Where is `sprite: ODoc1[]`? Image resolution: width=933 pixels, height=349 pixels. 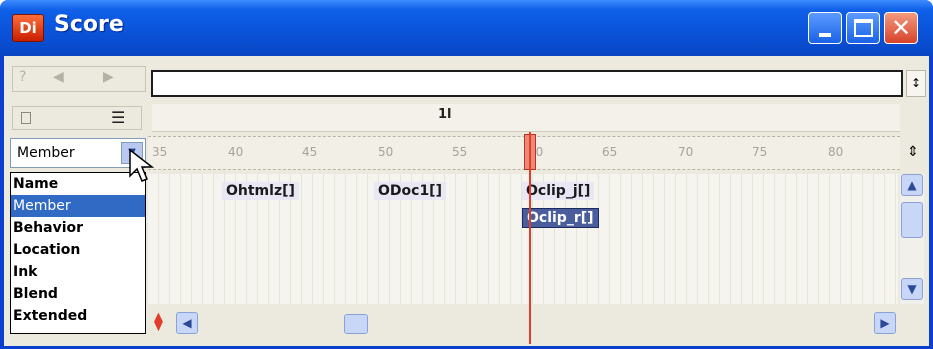 sprite: ODoc1[] is located at coordinates (410, 191).